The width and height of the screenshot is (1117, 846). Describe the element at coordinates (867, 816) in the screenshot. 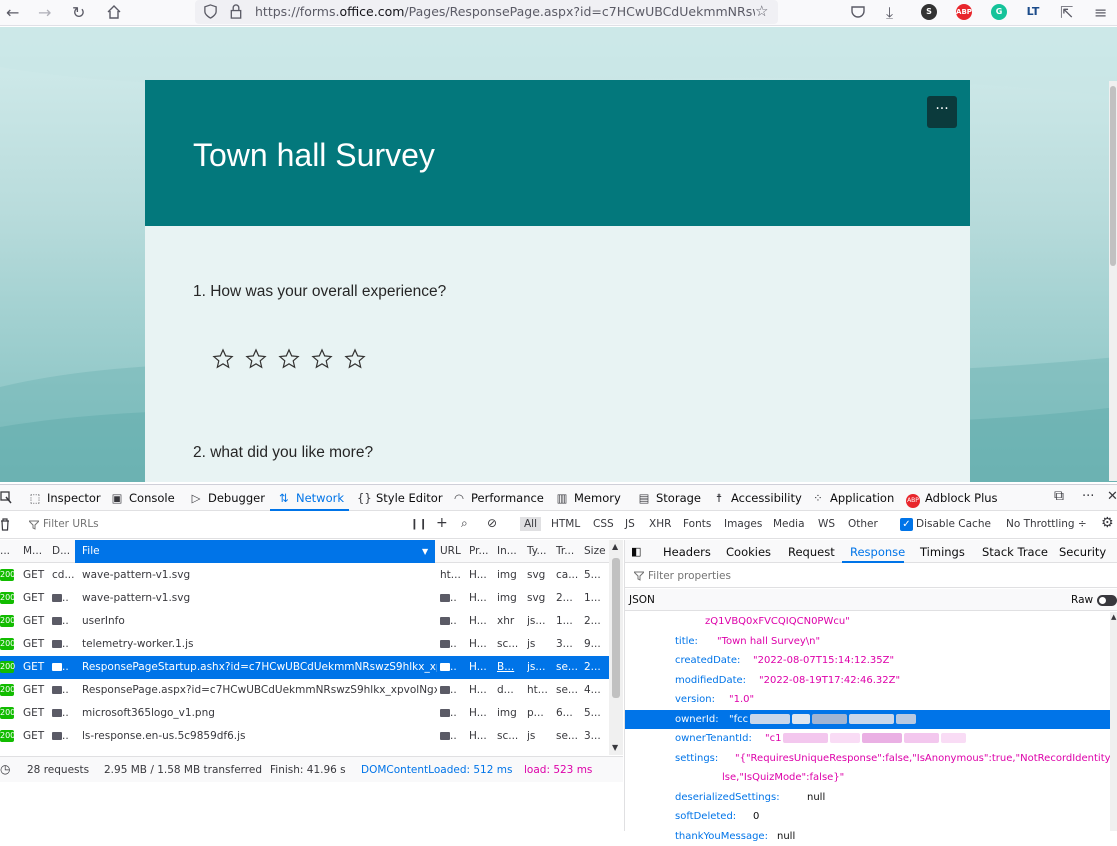

I see `json-line: softDeleted: 0` at that location.